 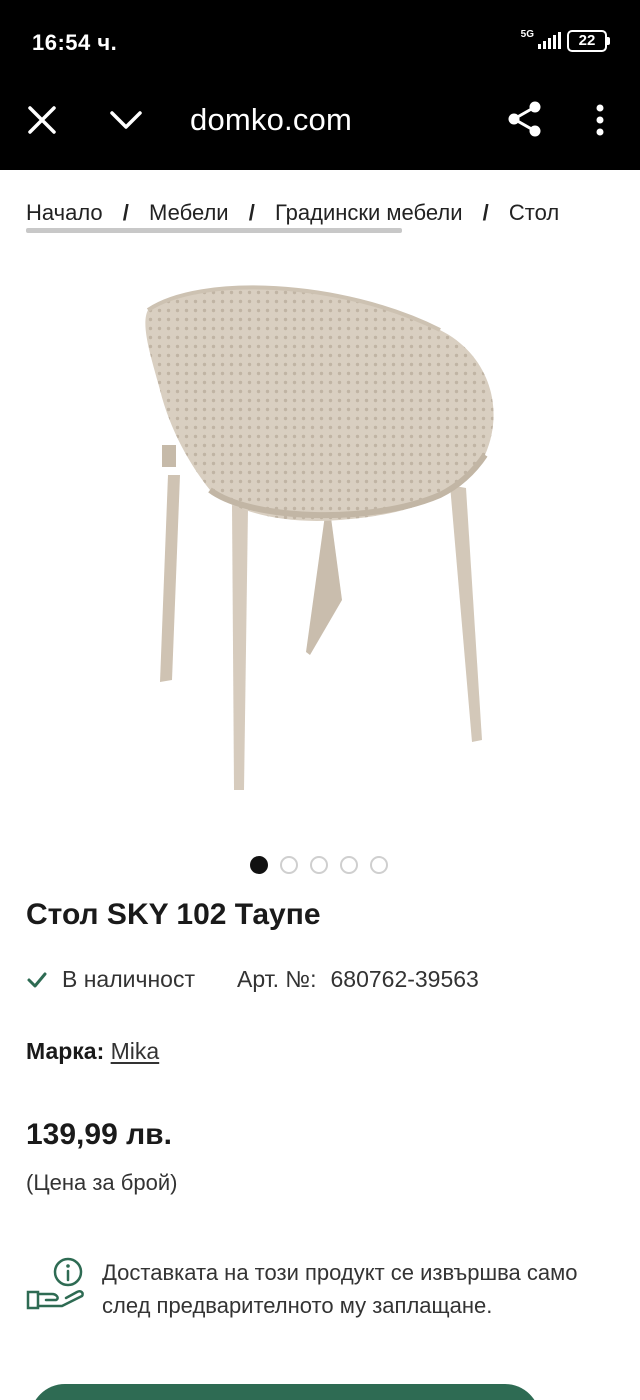 I want to click on brand-row: Марка: Mika, so click(x=92, y=1051).